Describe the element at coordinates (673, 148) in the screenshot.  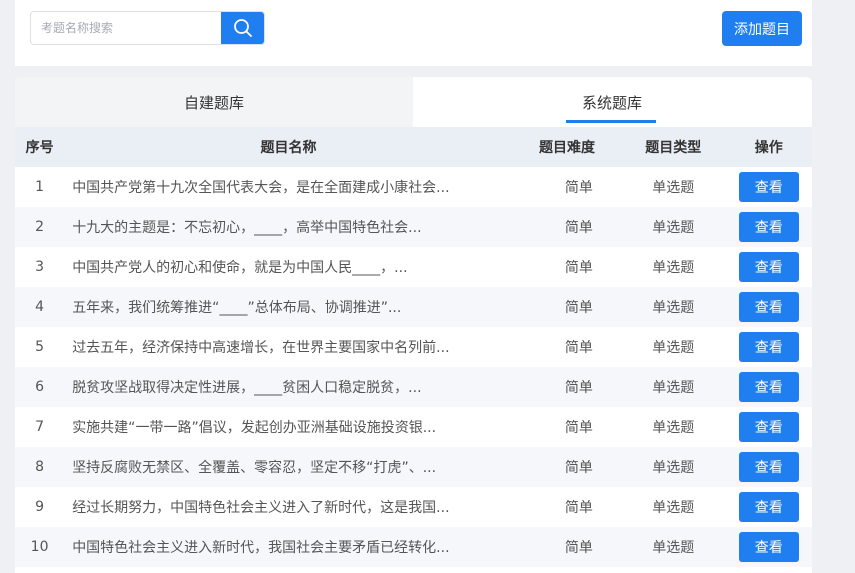
I see `header-type: 题目类型` at that location.